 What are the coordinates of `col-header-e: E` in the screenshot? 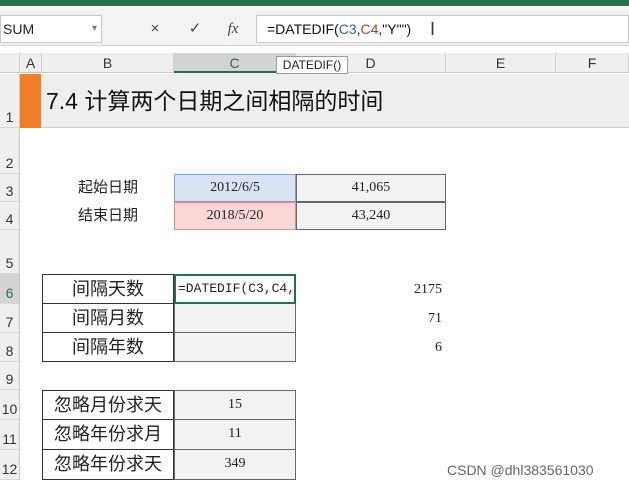 It's located at (501, 63).